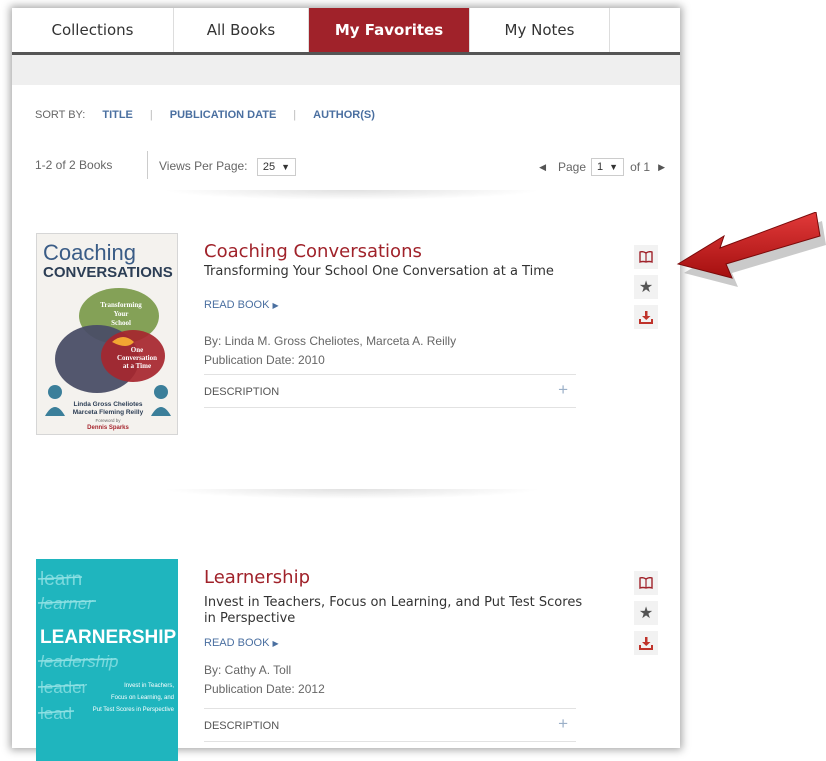  What do you see at coordinates (203, 166) in the screenshot?
I see `views-per-page-label: Views Per Page:` at bounding box center [203, 166].